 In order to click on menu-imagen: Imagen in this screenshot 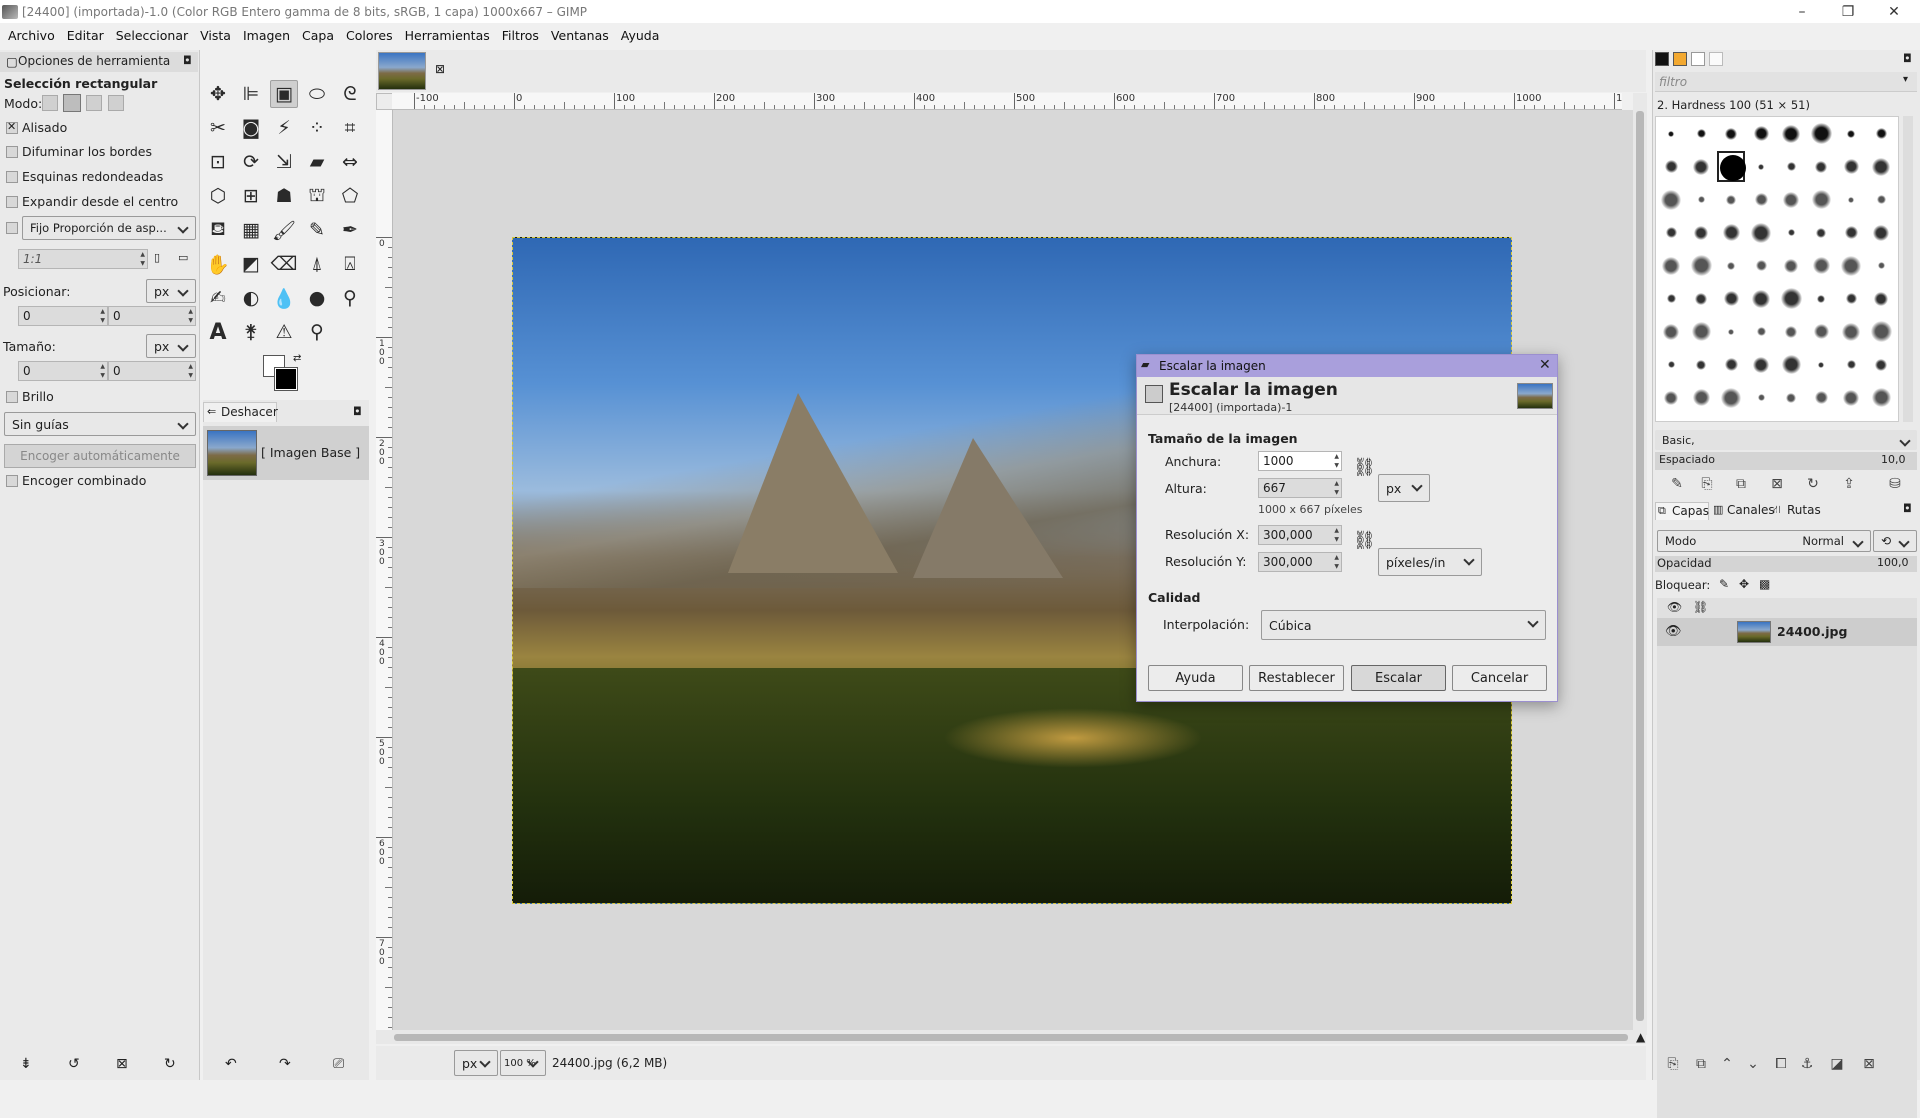, I will do `click(266, 35)`.